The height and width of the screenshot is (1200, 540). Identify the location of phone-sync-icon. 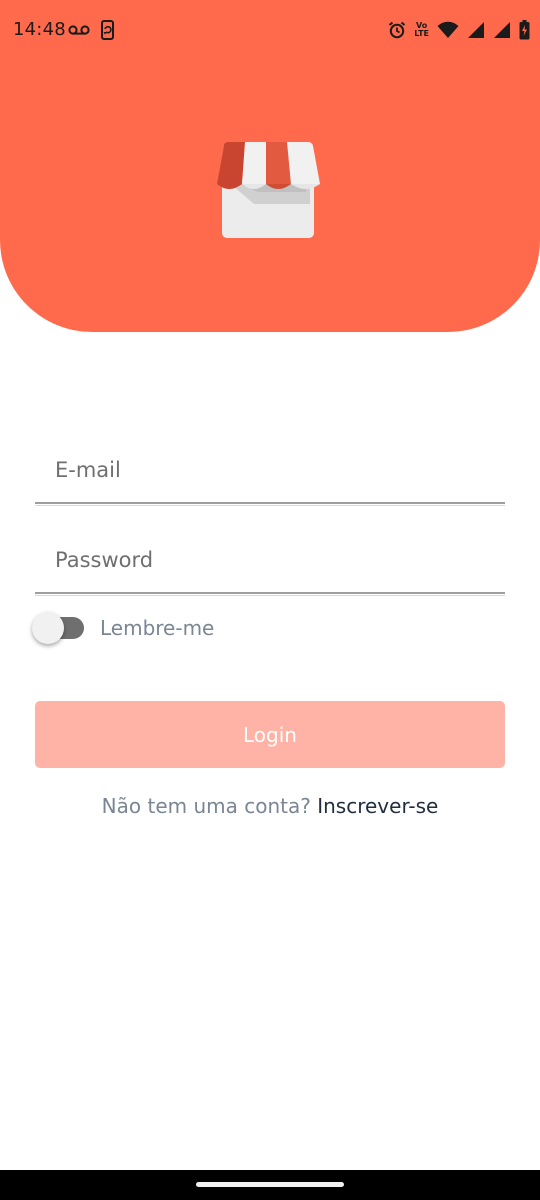
(108, 30).